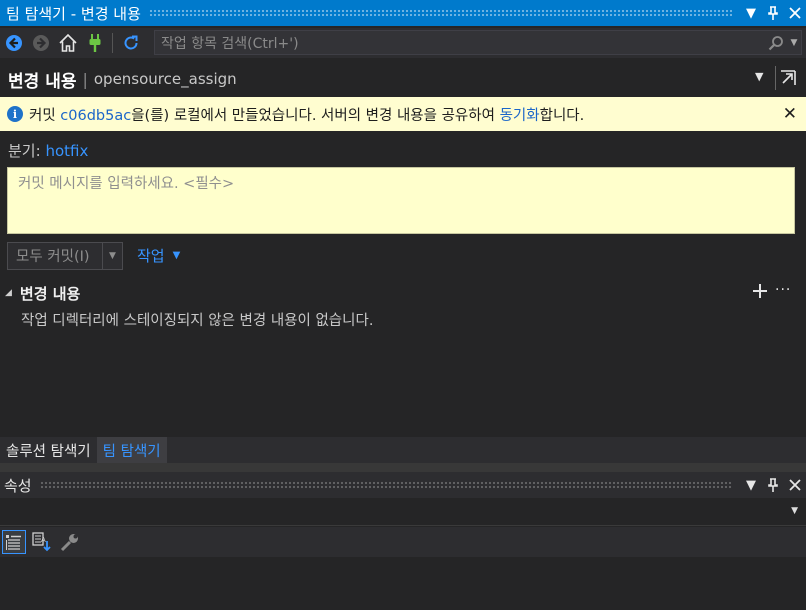  I want to click on close-icon: ✕, so click(789, 114).